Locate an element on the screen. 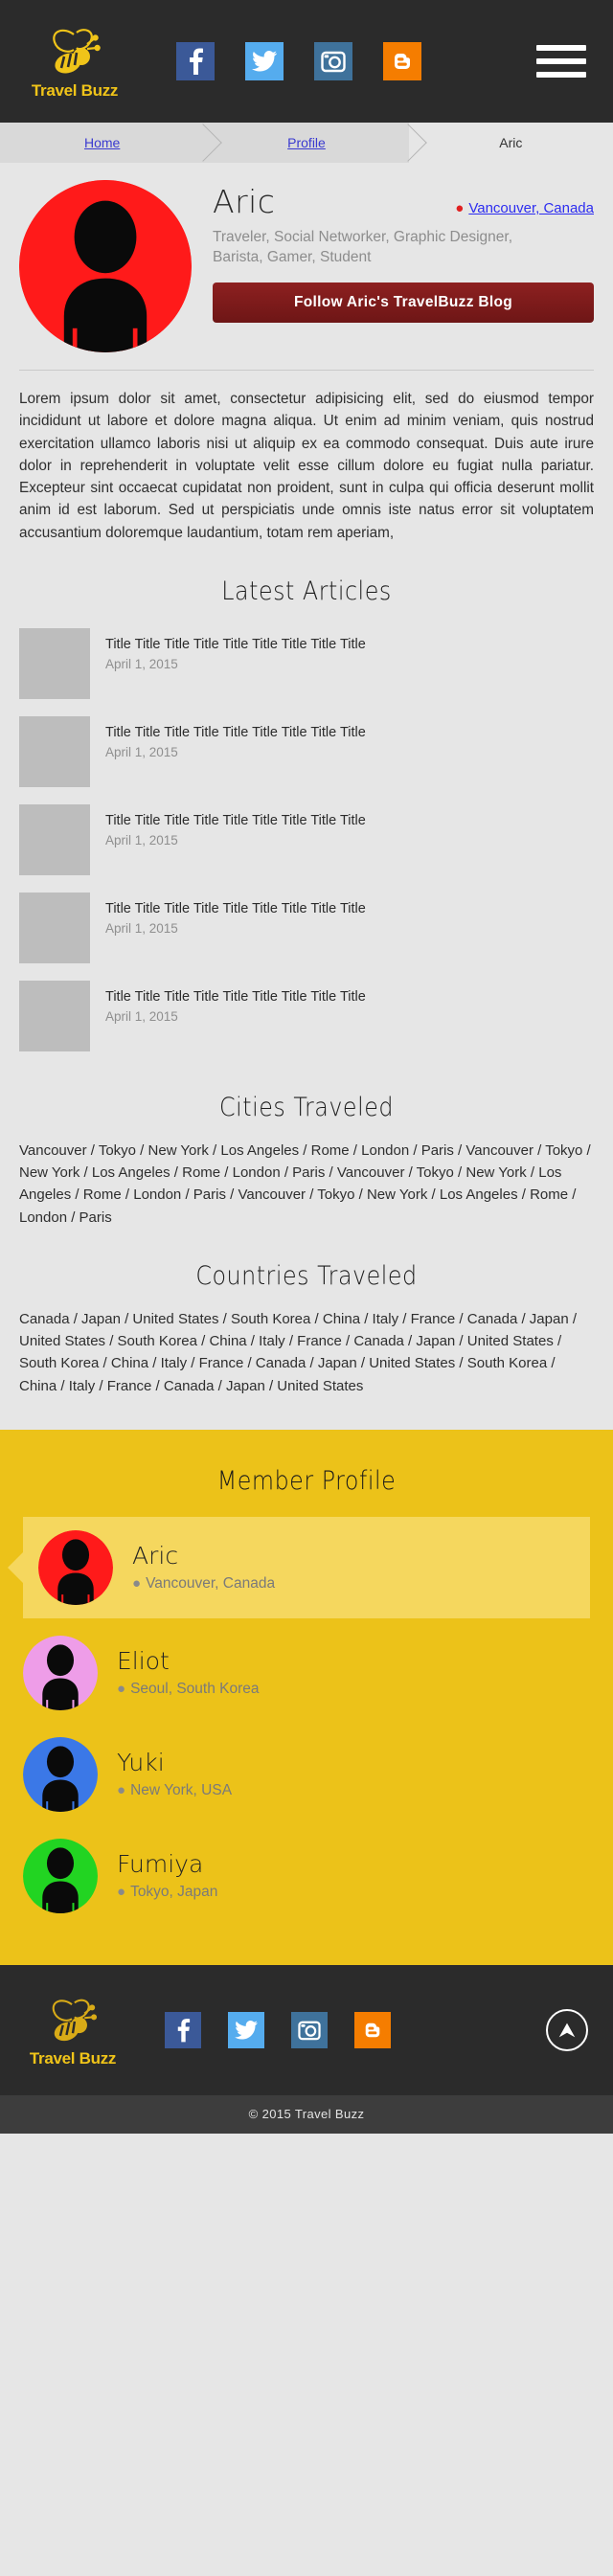 The image size is (613, 2576). cities-traveled-heading: Cities Traveled is located at coordinates (306, 1107).